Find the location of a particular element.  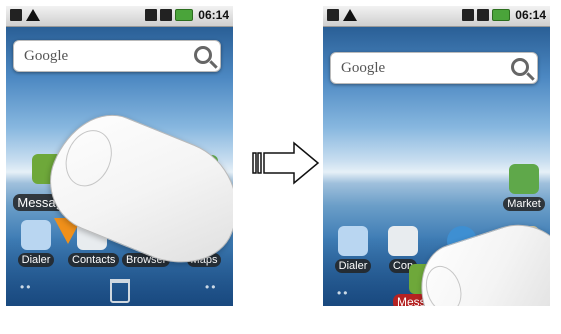

trash-icon is located at coordinates (120, 291).